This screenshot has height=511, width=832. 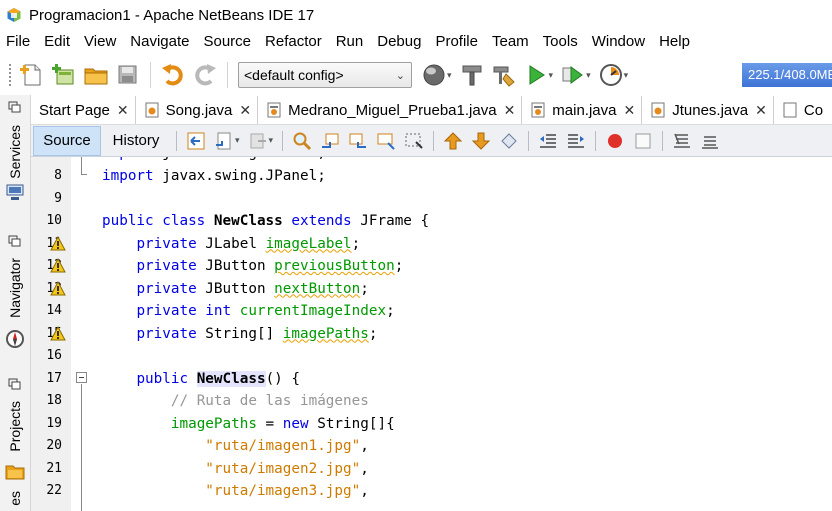 What do you see at coordinates (618, 42) in the screenshot?
I see `menu-window: Window` at bounding box center [618, 42].